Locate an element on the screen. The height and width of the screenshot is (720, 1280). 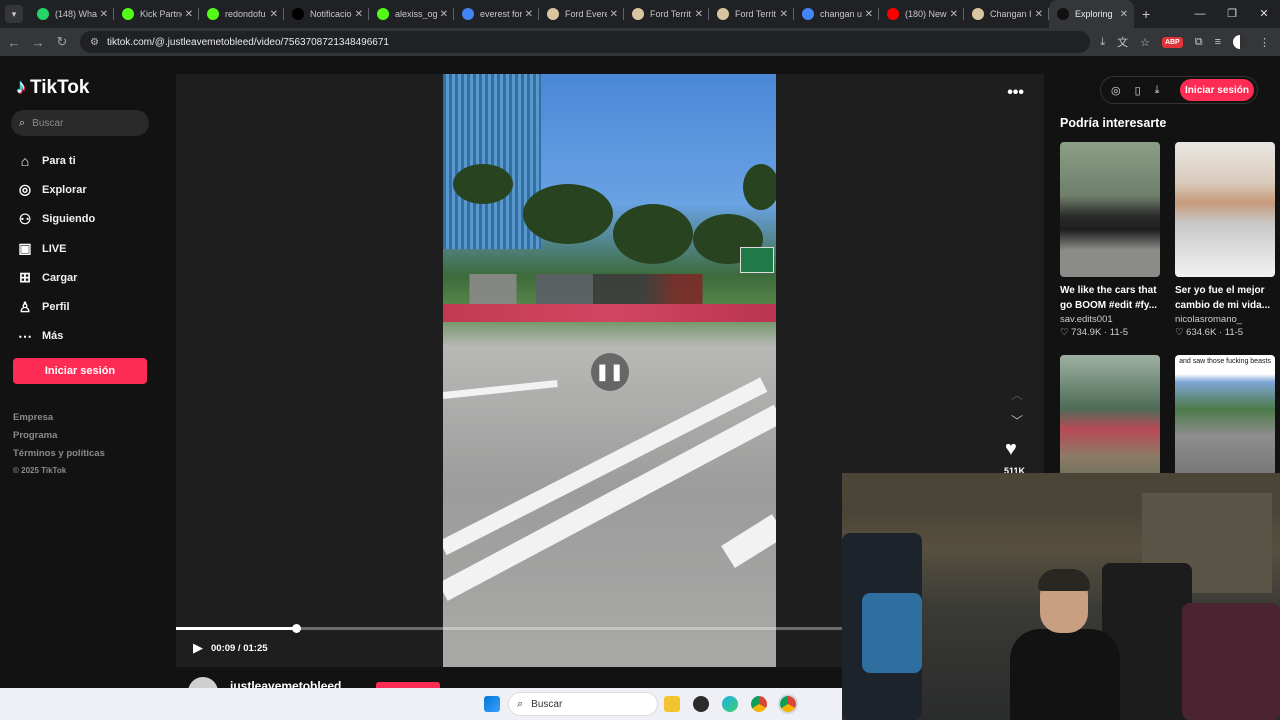
chevron-up-icon: ︿ is located at coordinates (1017, 394).